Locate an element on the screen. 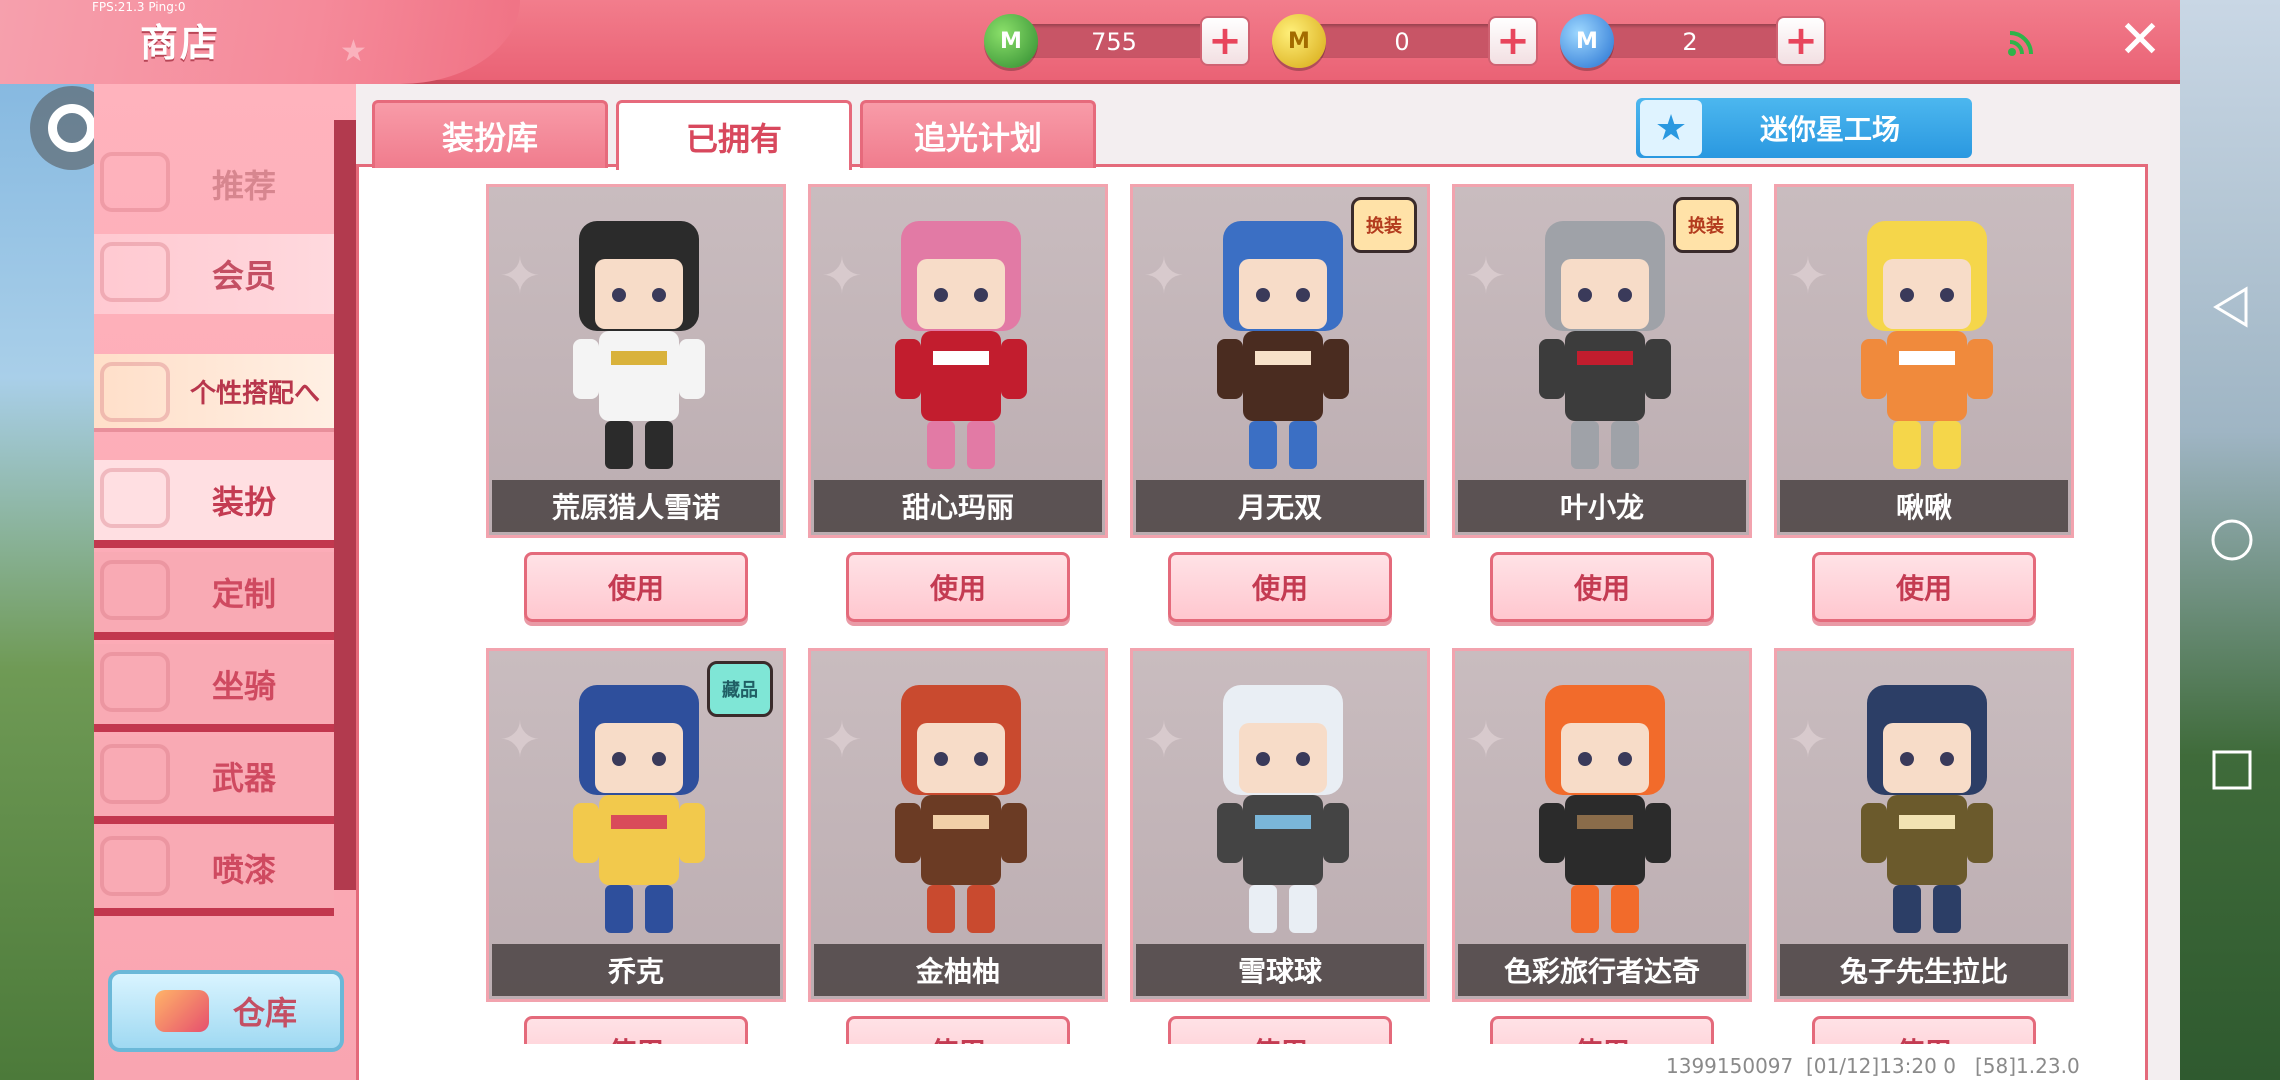  build-info: 1399150097 [01/12]13:20 0 [58]1.23.0 is located at coordinates (1873, 1066).